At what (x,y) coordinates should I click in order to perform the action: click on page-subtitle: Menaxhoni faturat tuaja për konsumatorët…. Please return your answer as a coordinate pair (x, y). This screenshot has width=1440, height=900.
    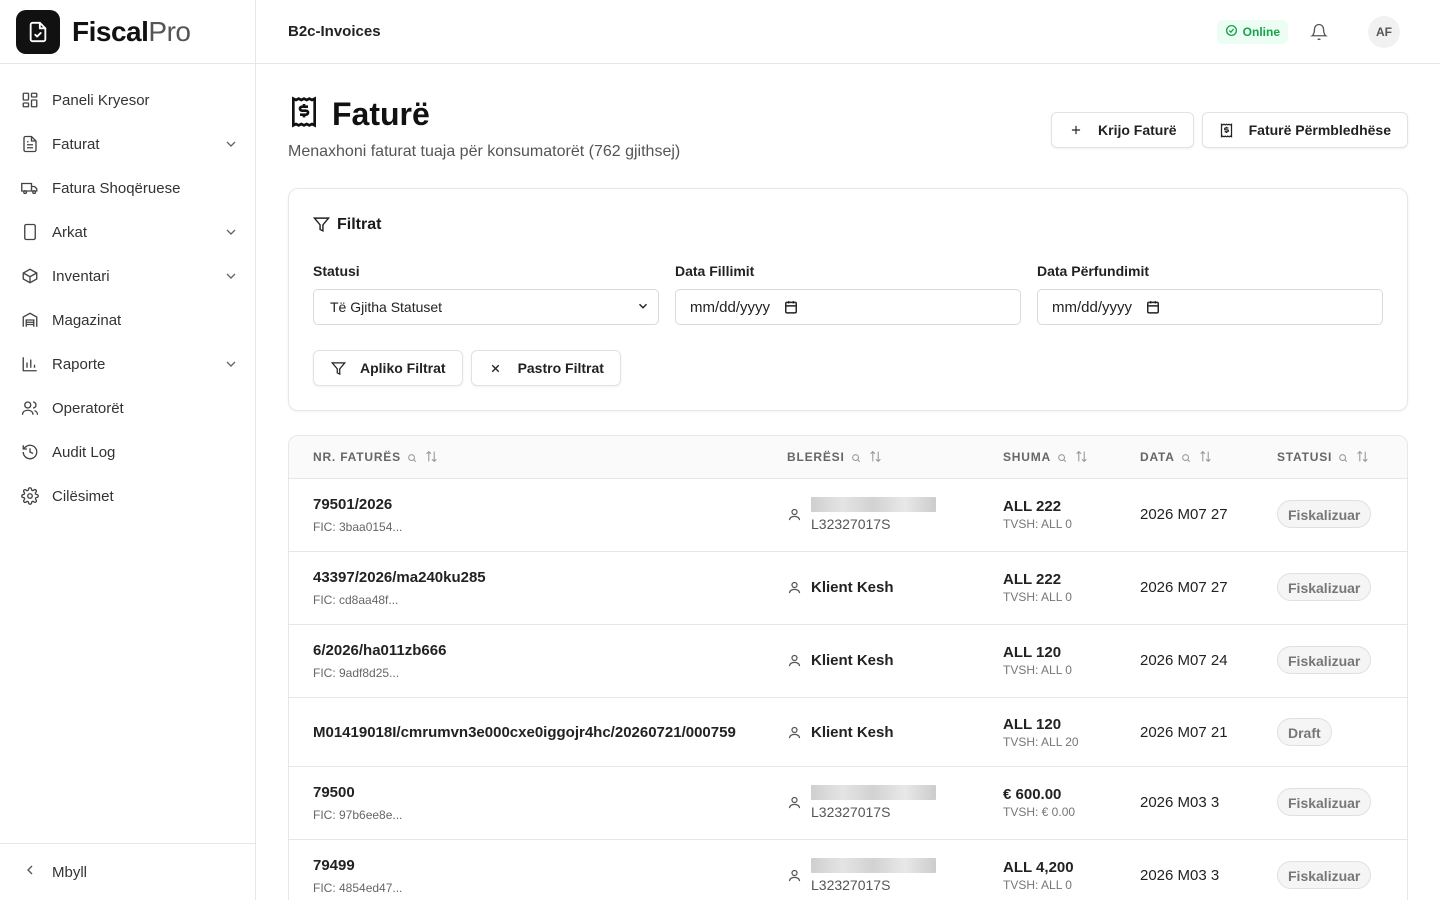
    Looking at the image, I should click on (484, 151).